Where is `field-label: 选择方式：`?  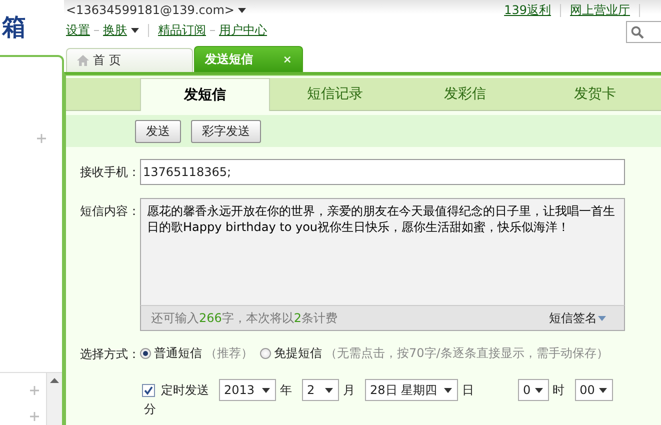
field-label: 选择方式： is located at coordinates (110, 354).